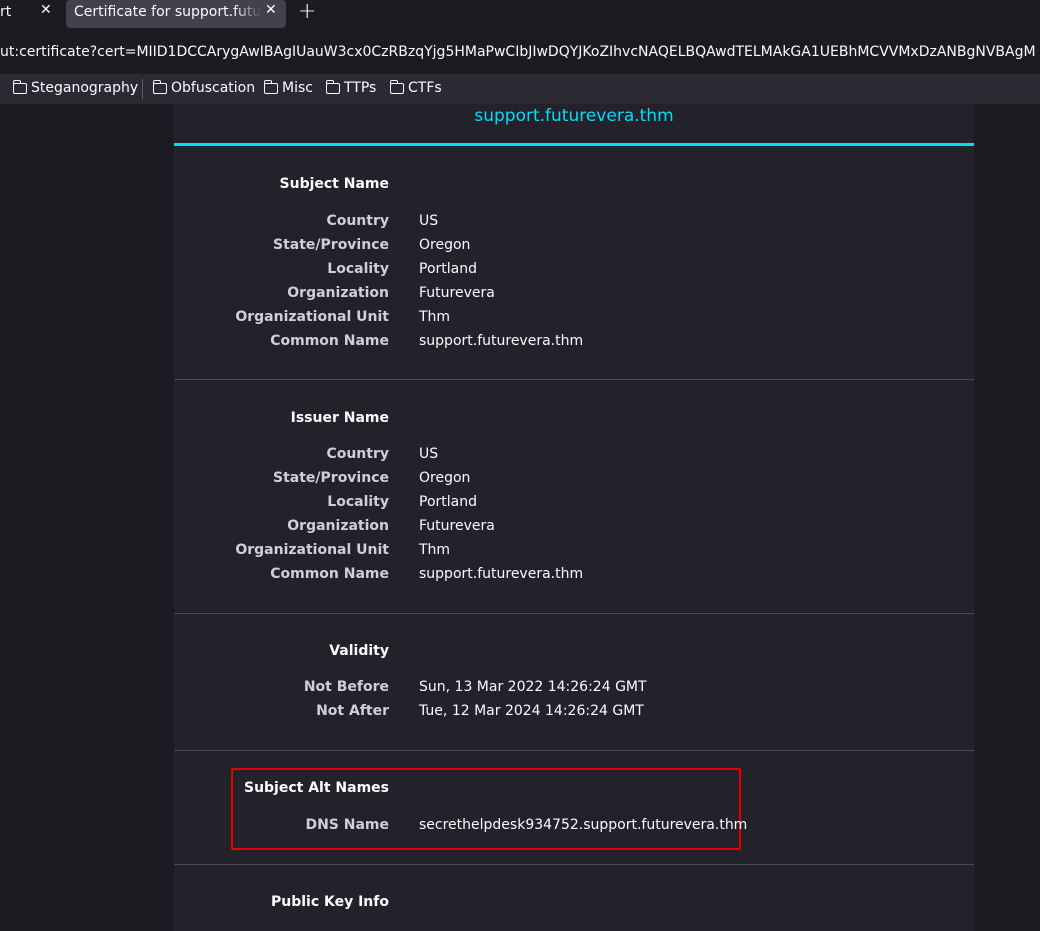 This screenshot has width=1040, height=931. Describe the element at coordinates (347, 825) in the screenshot. I see `dns-name-label: DNS Name` at that location.